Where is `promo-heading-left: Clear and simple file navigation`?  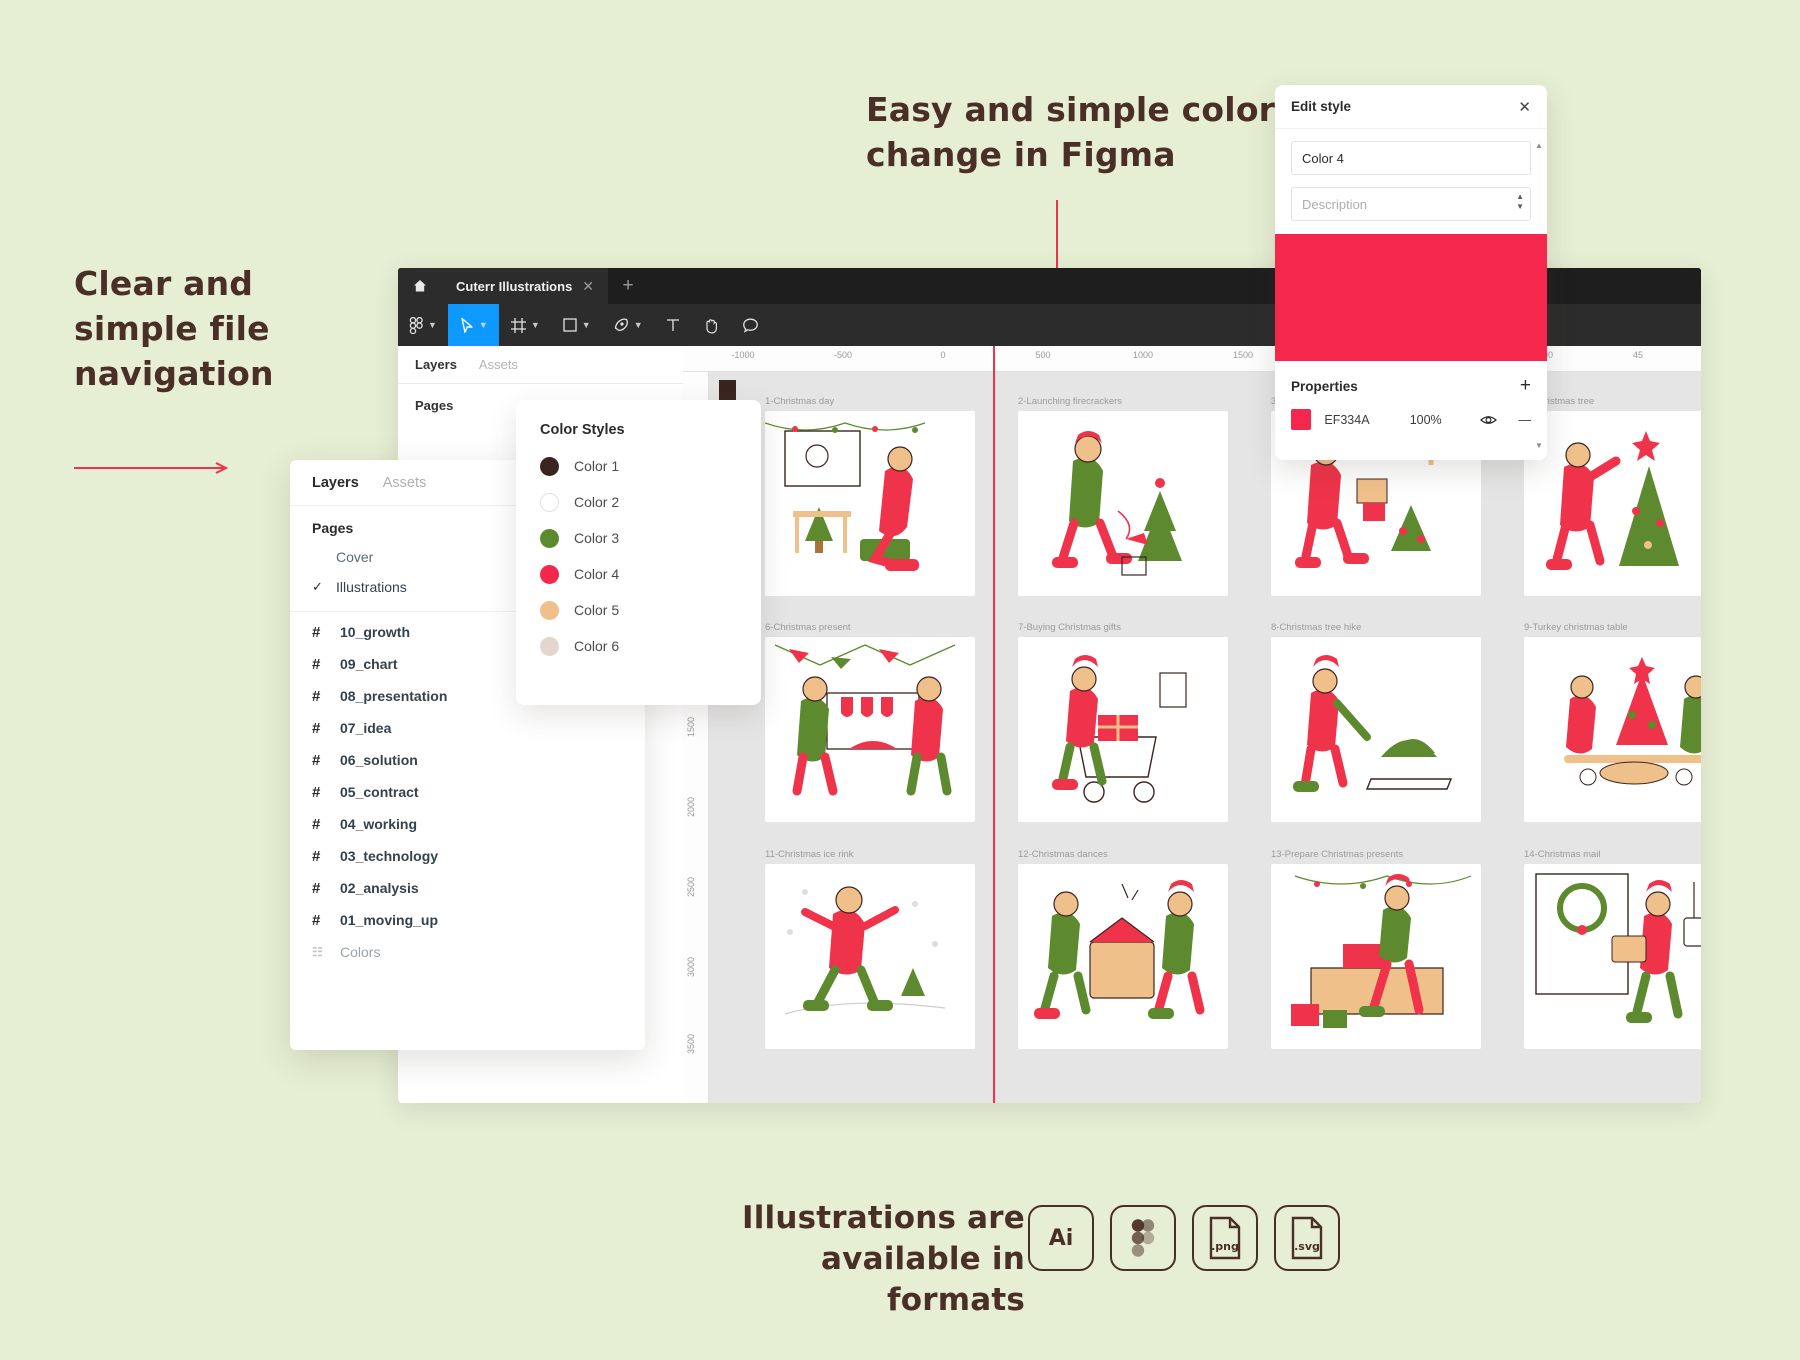
promo-heading-left: Clear and simple file navigation is located at coordinates (174, 329).